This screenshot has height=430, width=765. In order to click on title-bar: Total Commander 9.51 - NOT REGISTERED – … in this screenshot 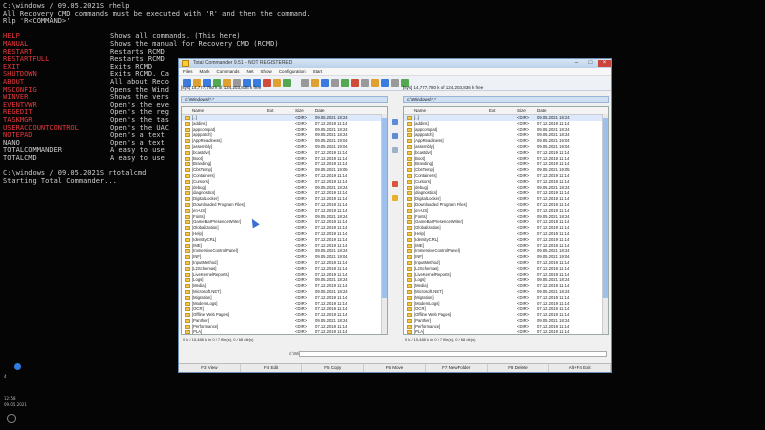, I will do `click(395, 63)`.